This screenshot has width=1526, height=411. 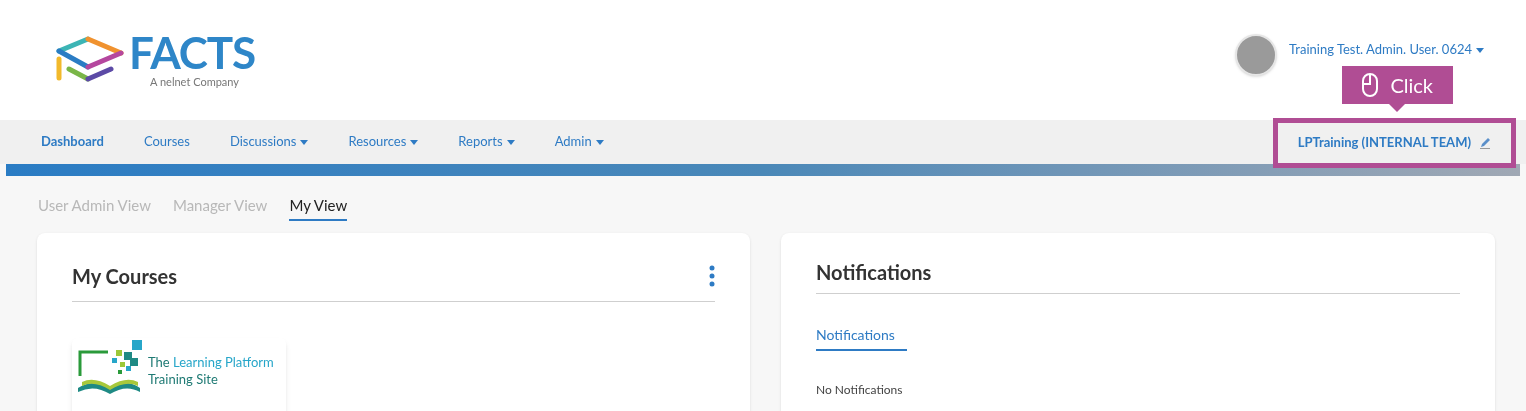 What do you see at coordinates (318, 207) in the screenshot?
I see `view-tab: My View` at bounding box center [318, 207].